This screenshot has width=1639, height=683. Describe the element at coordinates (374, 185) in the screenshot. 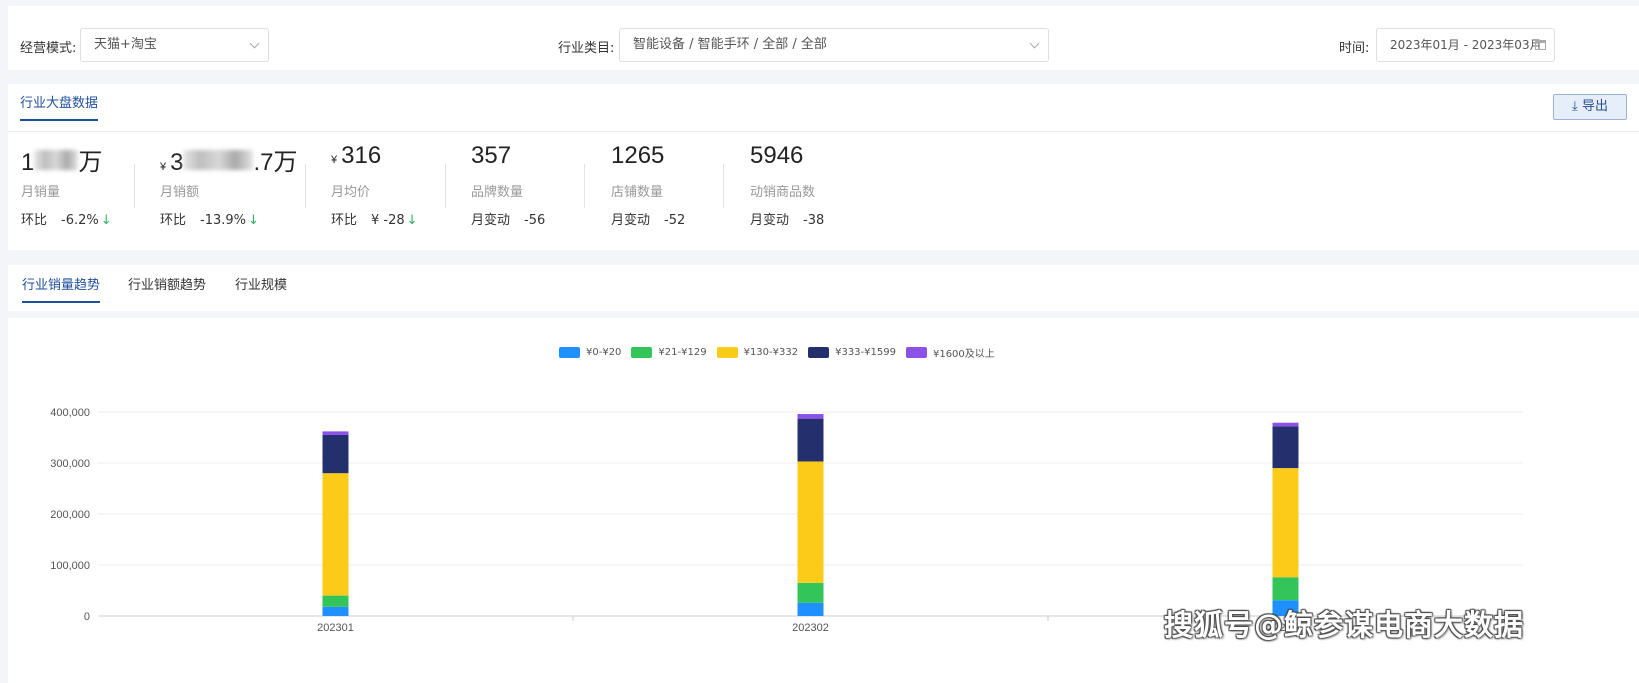

I see `metric-avg-price: ¥316 月均价 环比 ¥ -28 ↓` at that location.